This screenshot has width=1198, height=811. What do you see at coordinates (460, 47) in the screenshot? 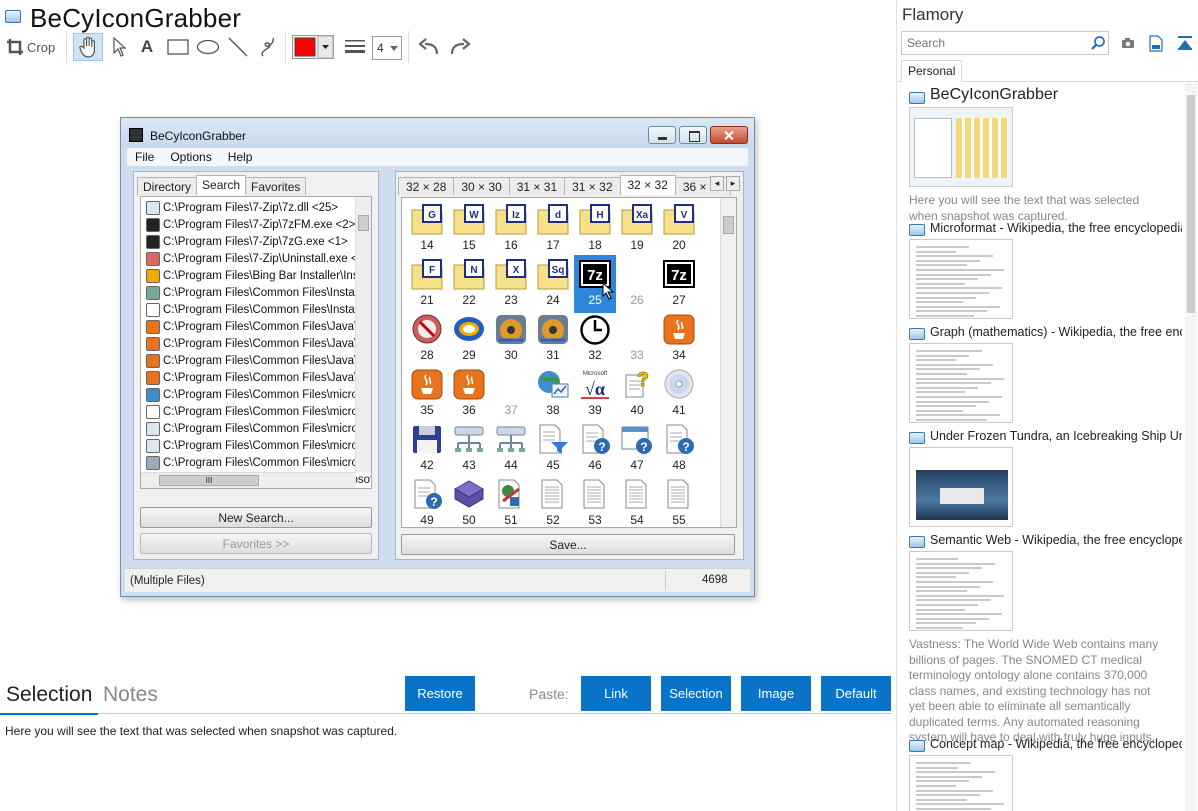
I see `redo-button` at bounding box center [460, 47].